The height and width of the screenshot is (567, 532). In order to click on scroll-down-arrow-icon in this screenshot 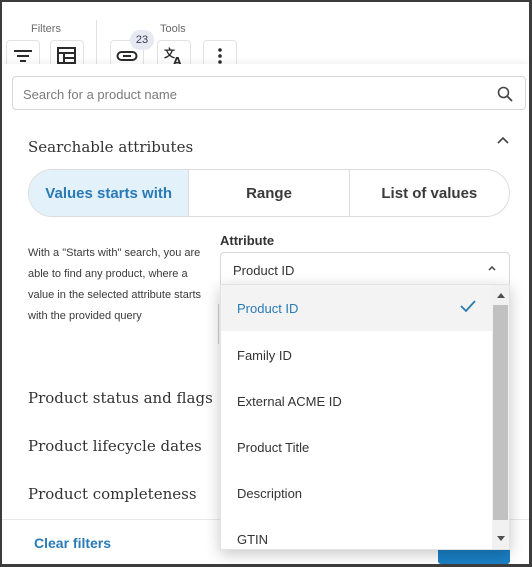, I will do `click(501, 538)`.